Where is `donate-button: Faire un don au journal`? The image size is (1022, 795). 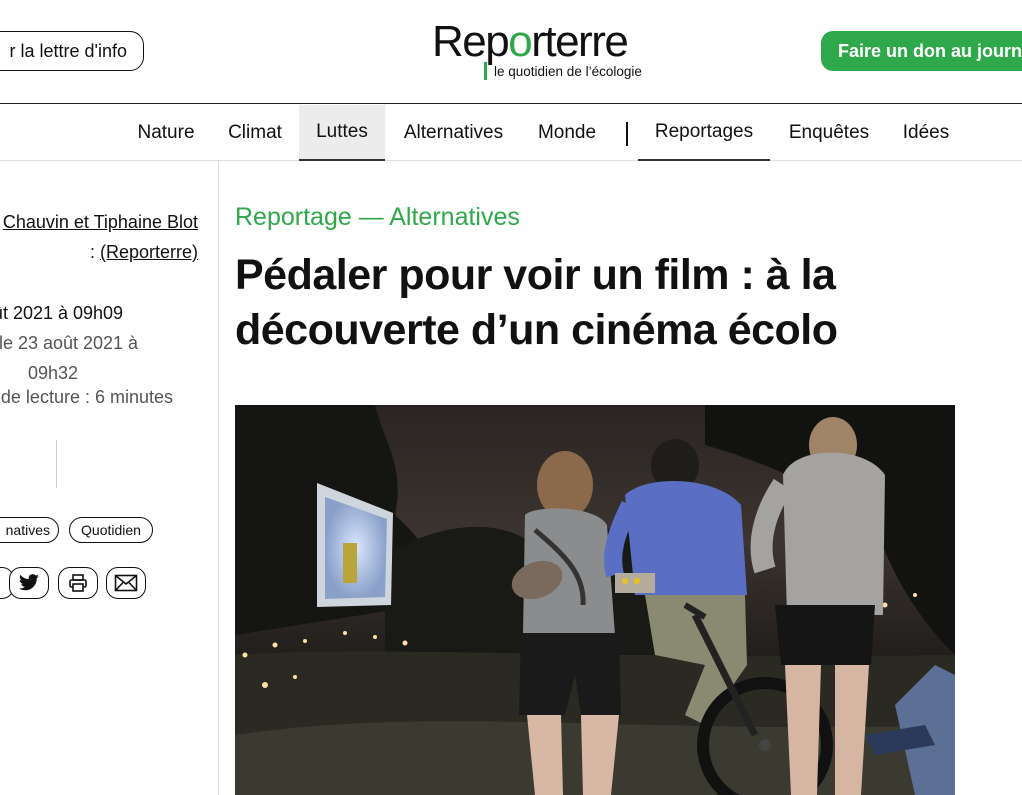
donate-button: Faire un don au journal is located at coordinates (921, 51).